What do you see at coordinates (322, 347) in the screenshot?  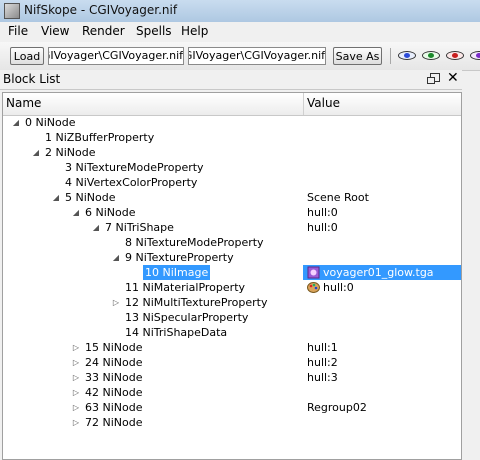 I see `tree-row-value: hull:1` at bounding box center [322, 347].